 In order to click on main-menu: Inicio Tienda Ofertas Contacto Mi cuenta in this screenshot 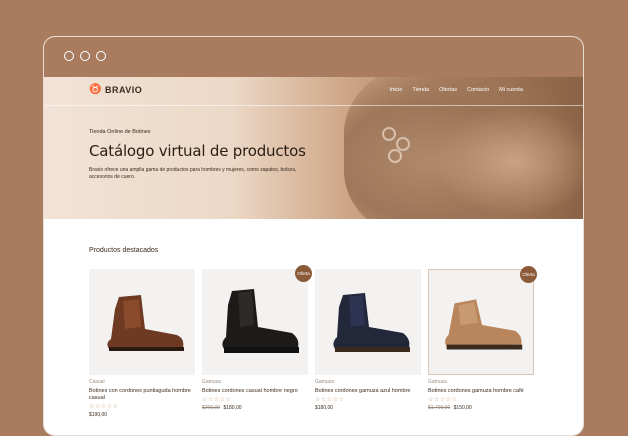, I will do `click(456, 90)`.